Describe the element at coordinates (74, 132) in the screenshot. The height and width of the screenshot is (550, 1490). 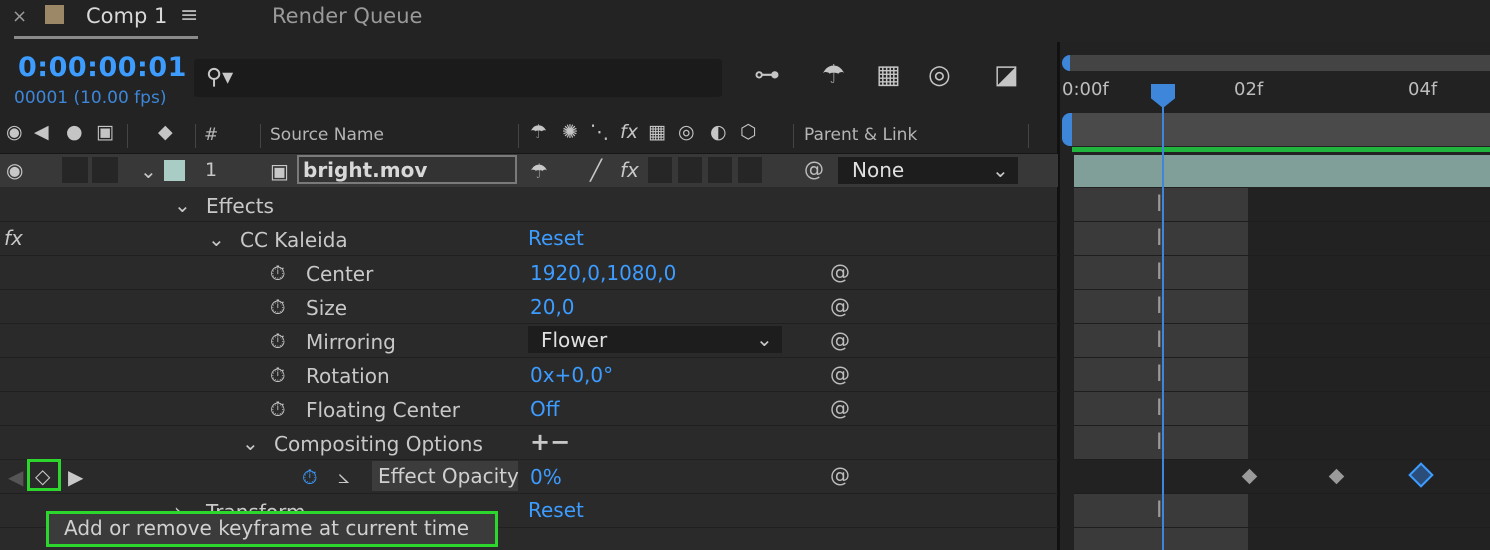
I see `solo-icon: ●` at that location.